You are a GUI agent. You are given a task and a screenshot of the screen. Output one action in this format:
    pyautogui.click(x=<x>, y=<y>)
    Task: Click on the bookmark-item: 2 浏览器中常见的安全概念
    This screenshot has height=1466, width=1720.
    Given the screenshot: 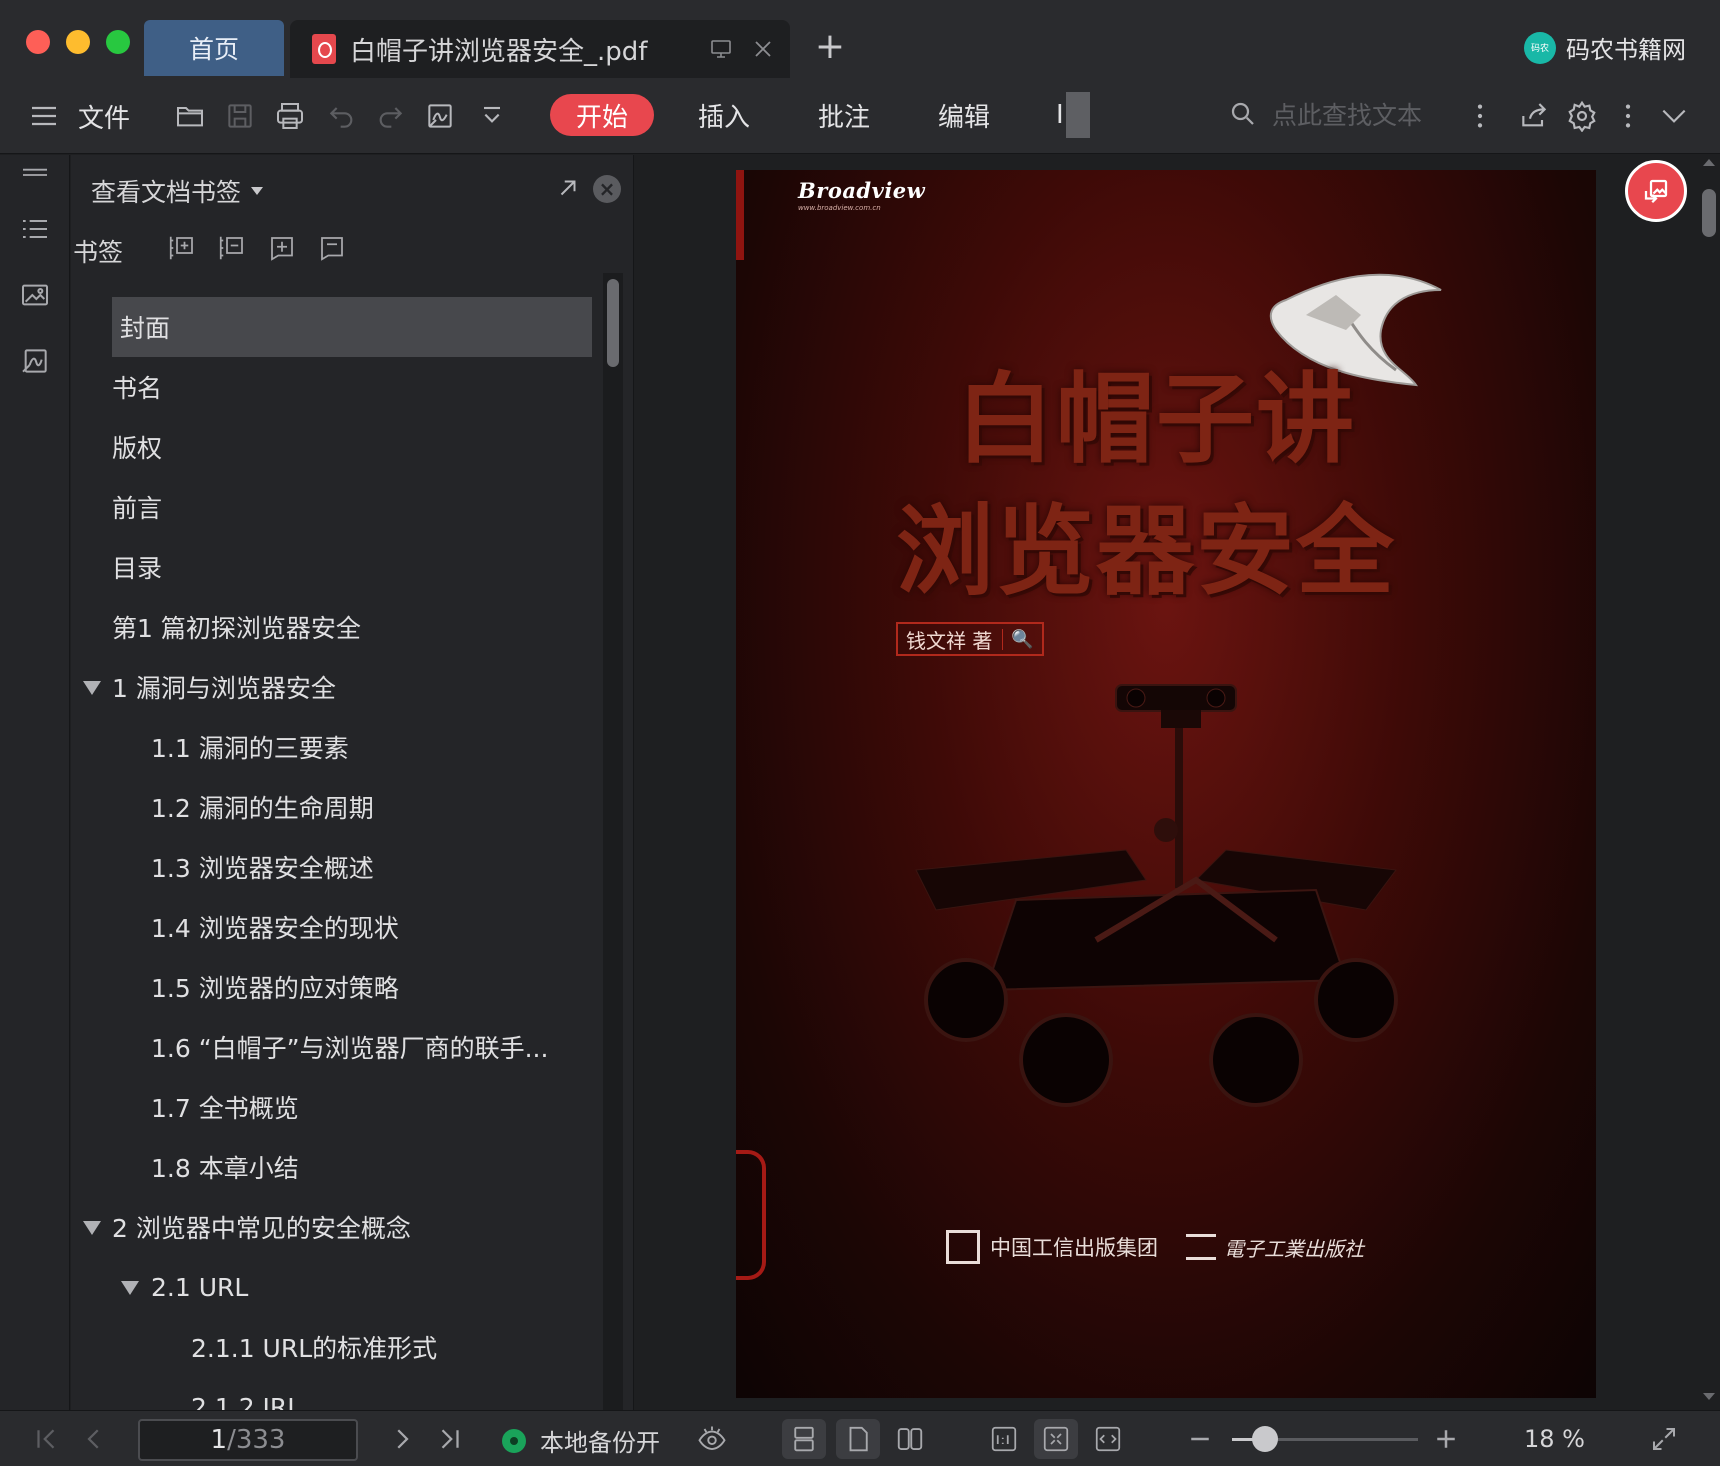 What is the action you would take?
    pyautogui.click(x=331, y=1227)
    